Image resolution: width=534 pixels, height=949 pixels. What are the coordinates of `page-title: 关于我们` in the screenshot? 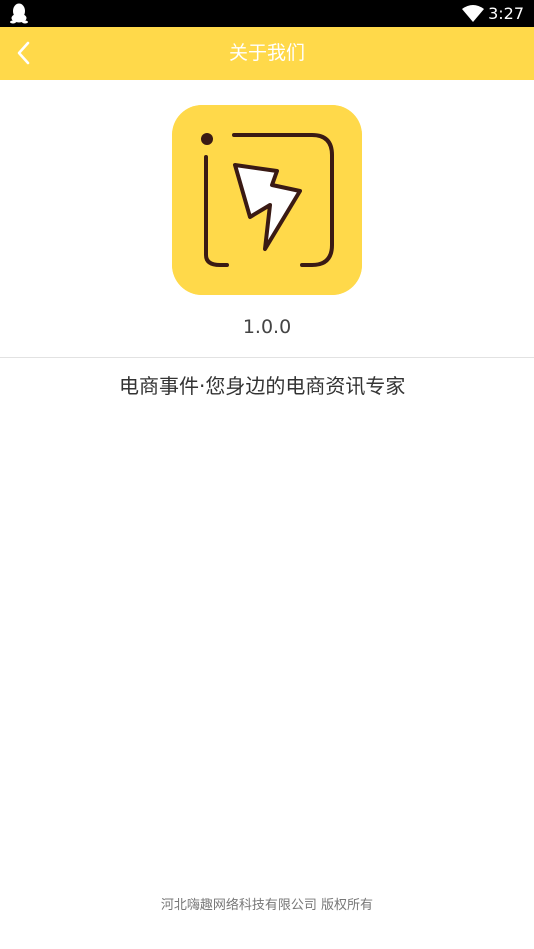 It's located at (266, 53).